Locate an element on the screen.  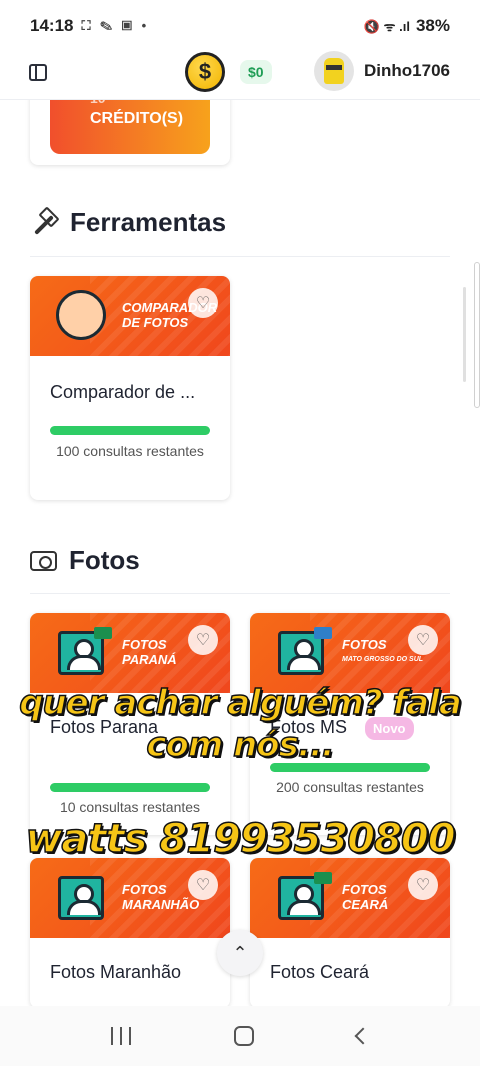
app-header: $ $0 Dinho1706 is located at coordinates (240, 73).